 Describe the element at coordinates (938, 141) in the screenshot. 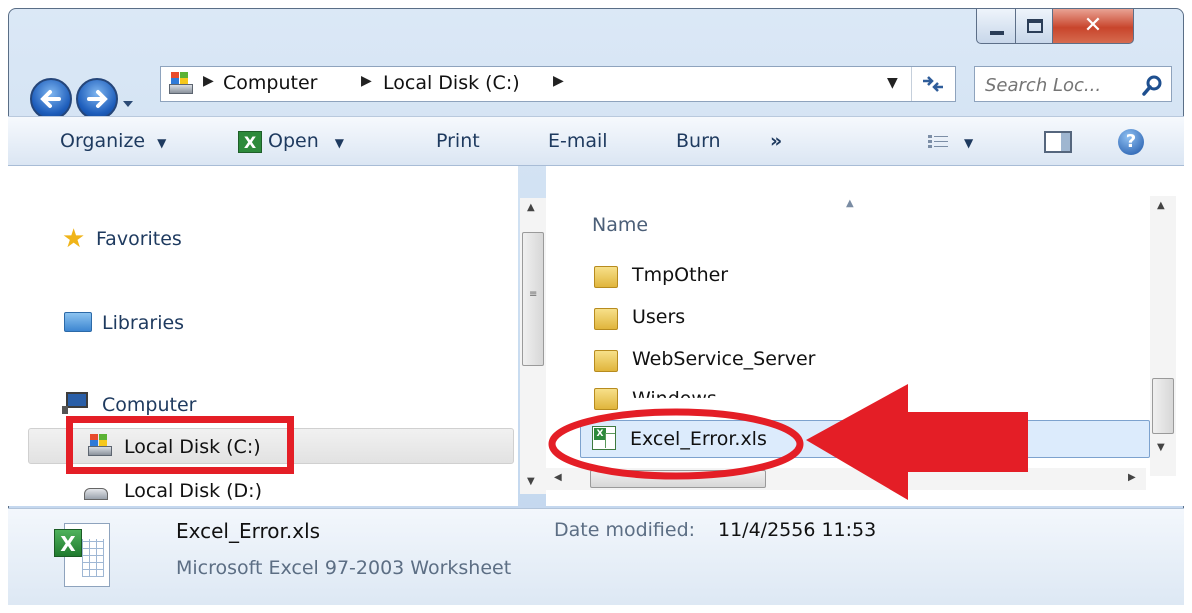

I see `view-details-icon` at that location.